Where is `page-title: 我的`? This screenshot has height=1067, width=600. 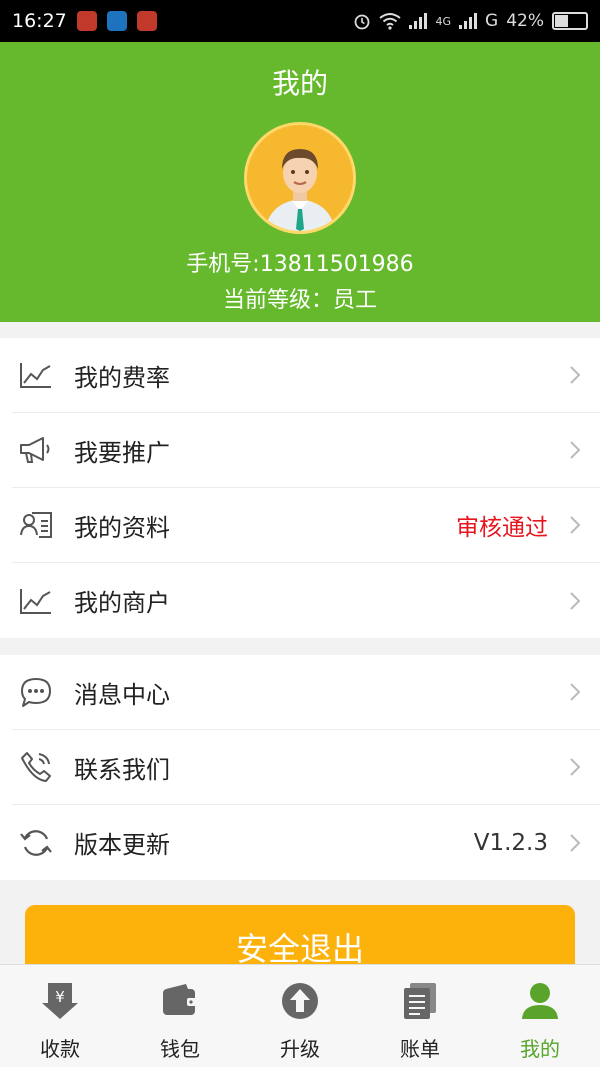
page-title: 我的 is located at coordinates (299, 83).